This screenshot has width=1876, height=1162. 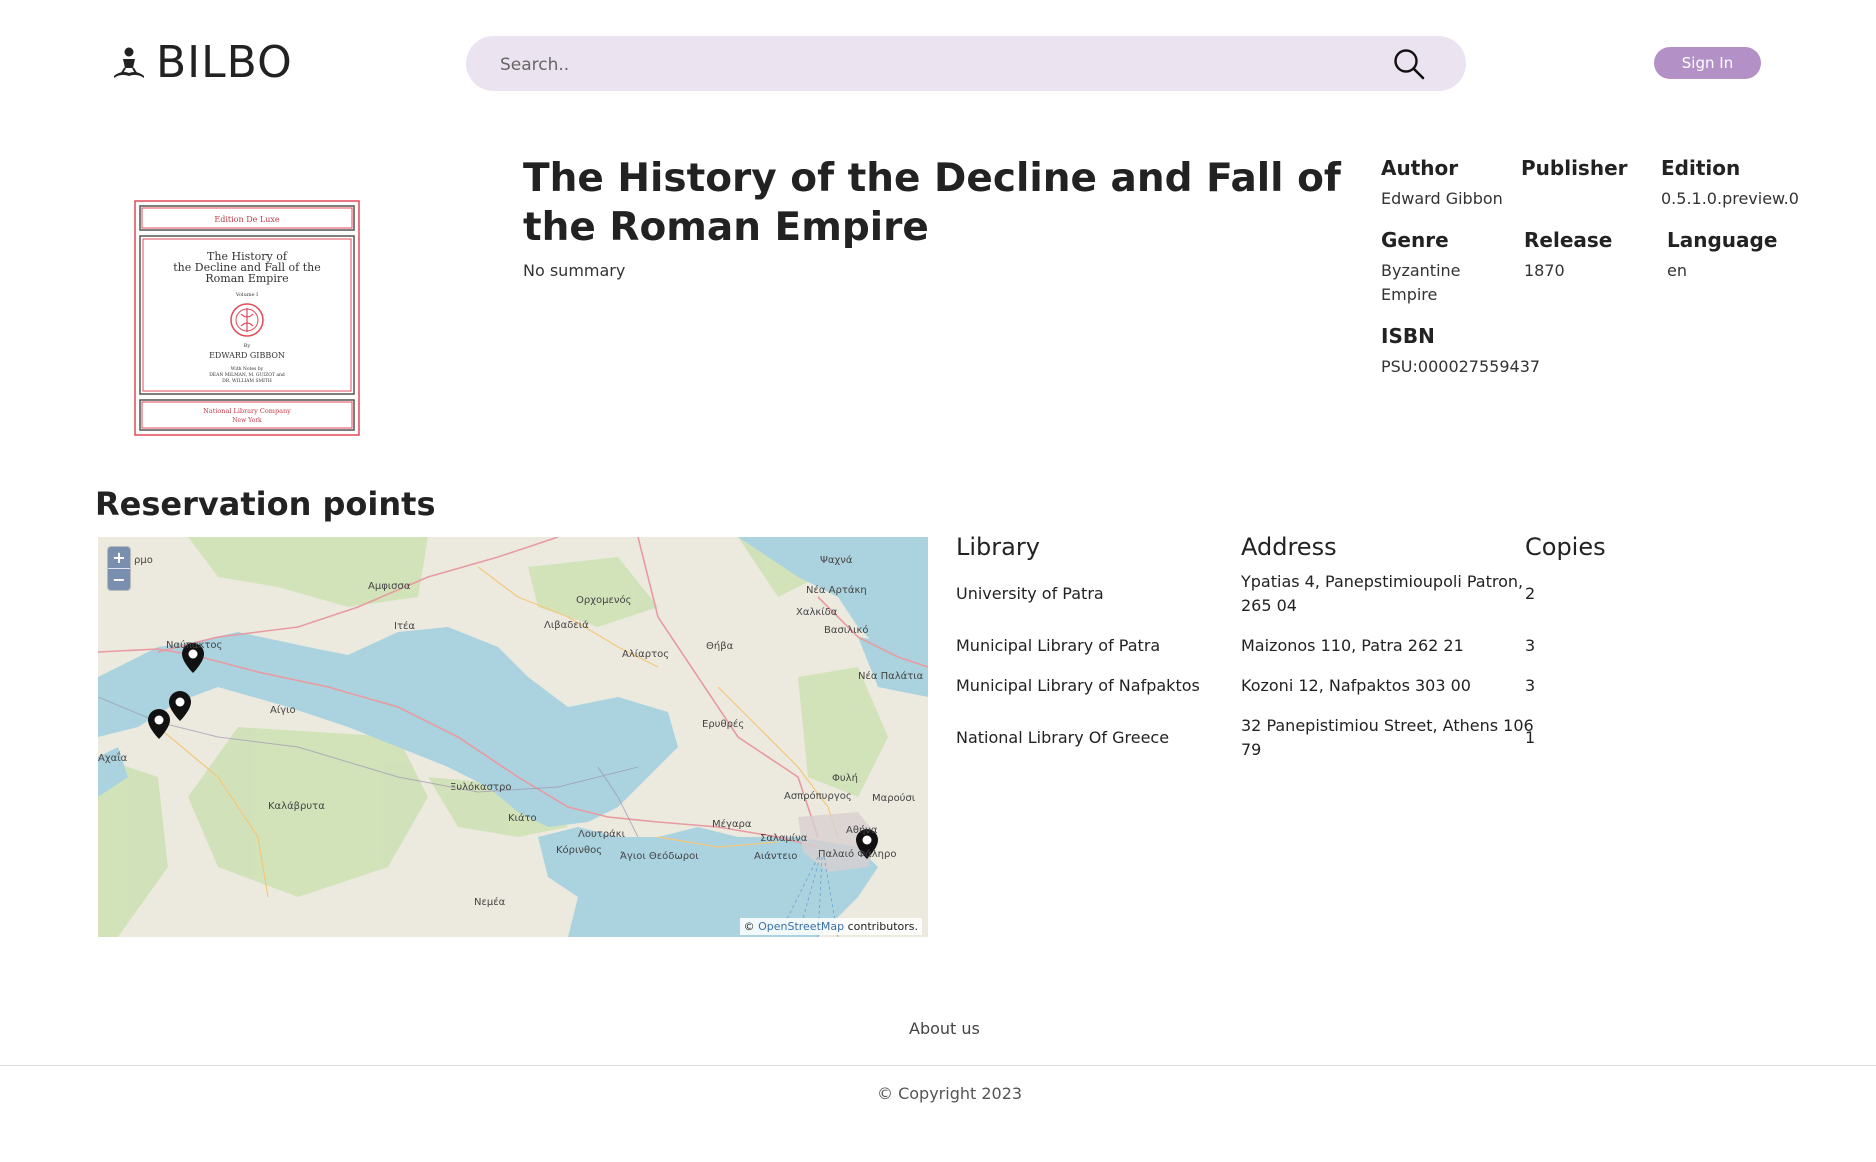 I want to click on cover-by: By, so click(x=247, y=346).